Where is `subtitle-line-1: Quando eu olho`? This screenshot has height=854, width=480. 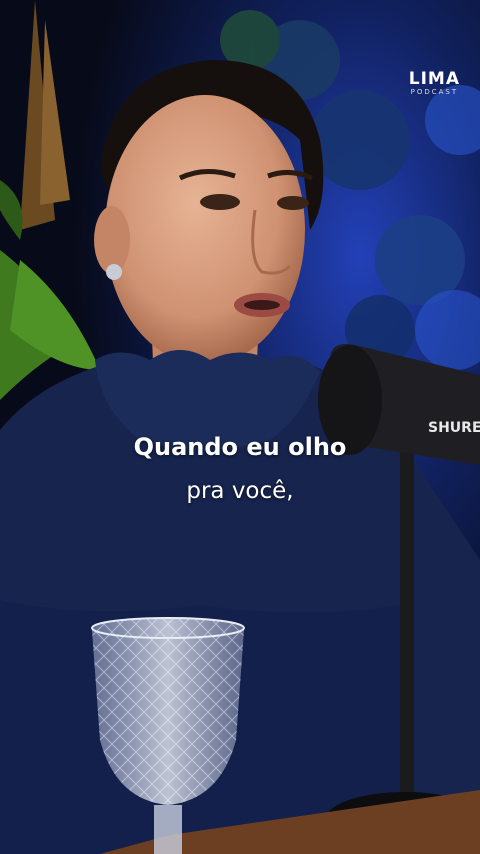 subtitle-line-1: Quando eu olho is located at coordinates (240, 447).